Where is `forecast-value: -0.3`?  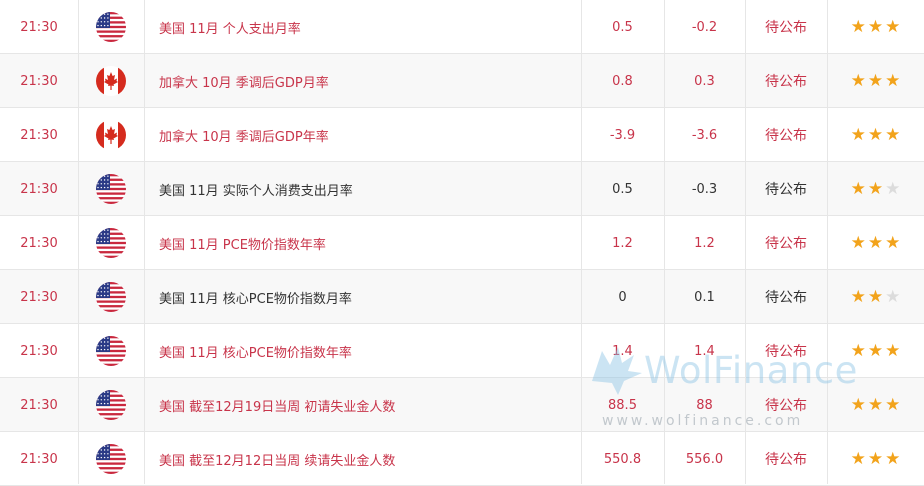 forecast-value: -0.3 is located at coordinates (704, 189).